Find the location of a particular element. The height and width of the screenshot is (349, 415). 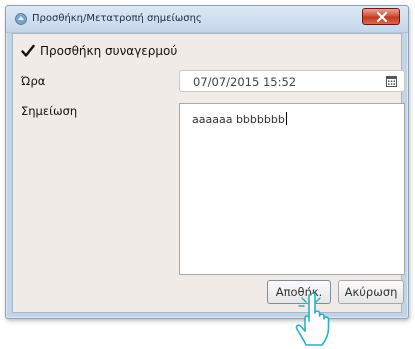

checkmark-icon is located at coordinates (28, 51).